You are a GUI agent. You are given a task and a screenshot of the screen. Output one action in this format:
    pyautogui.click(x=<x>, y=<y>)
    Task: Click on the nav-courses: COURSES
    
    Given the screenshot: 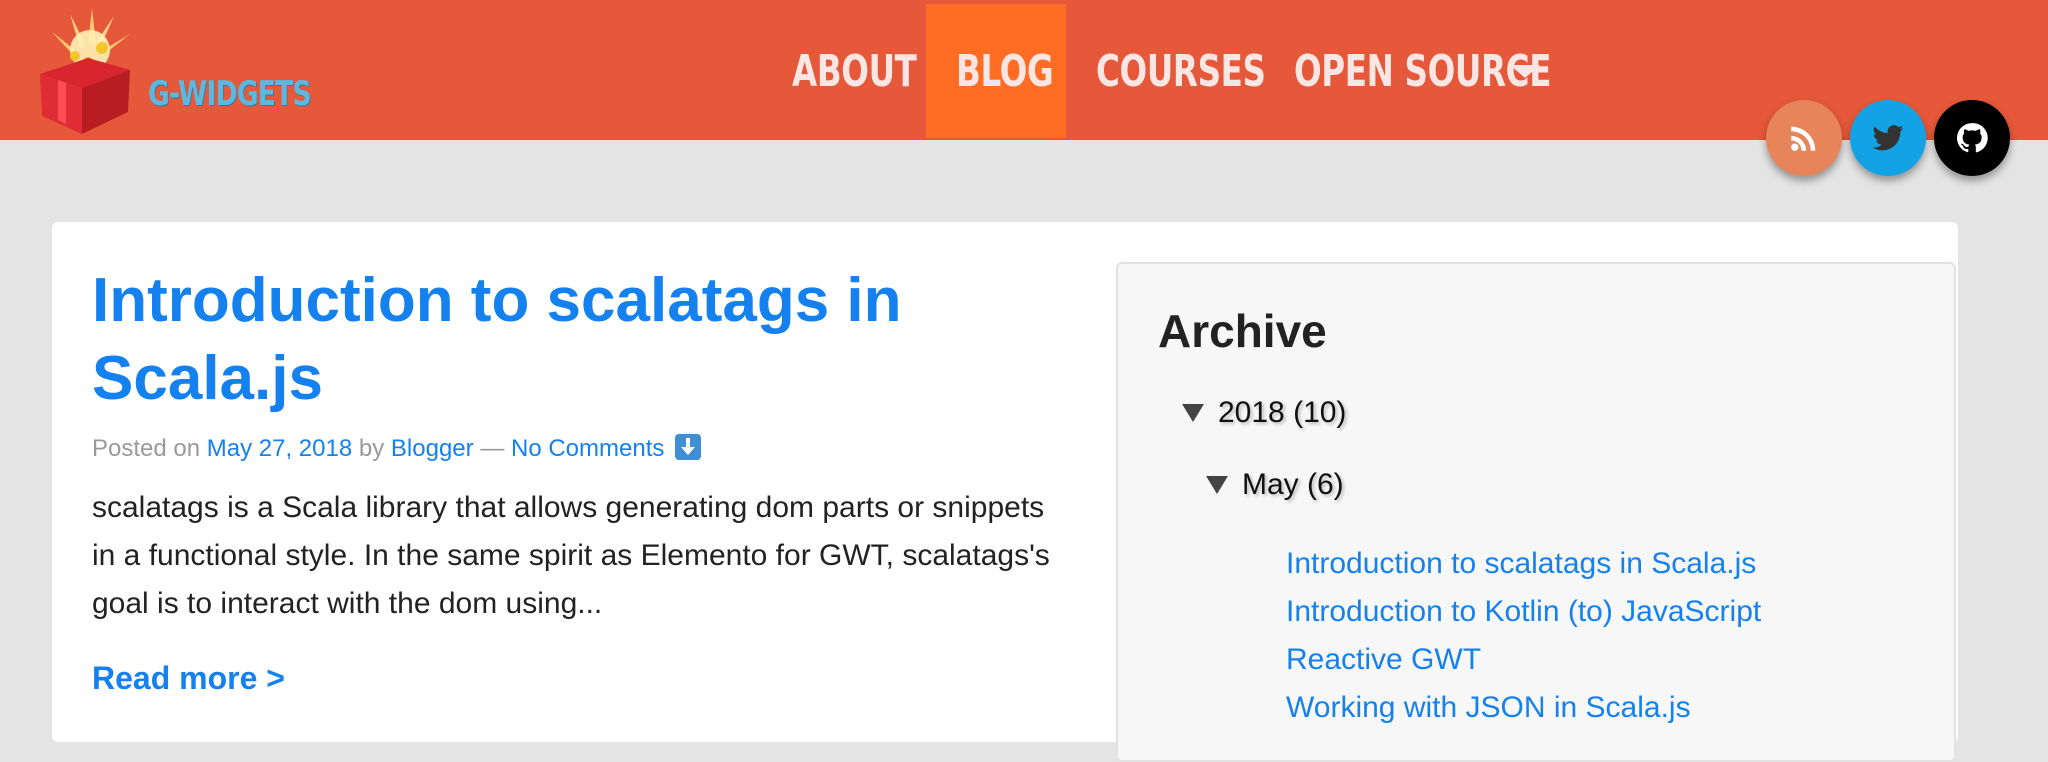 What is the action you would take?
    pyautogui.click(x=1166, y=71)
    